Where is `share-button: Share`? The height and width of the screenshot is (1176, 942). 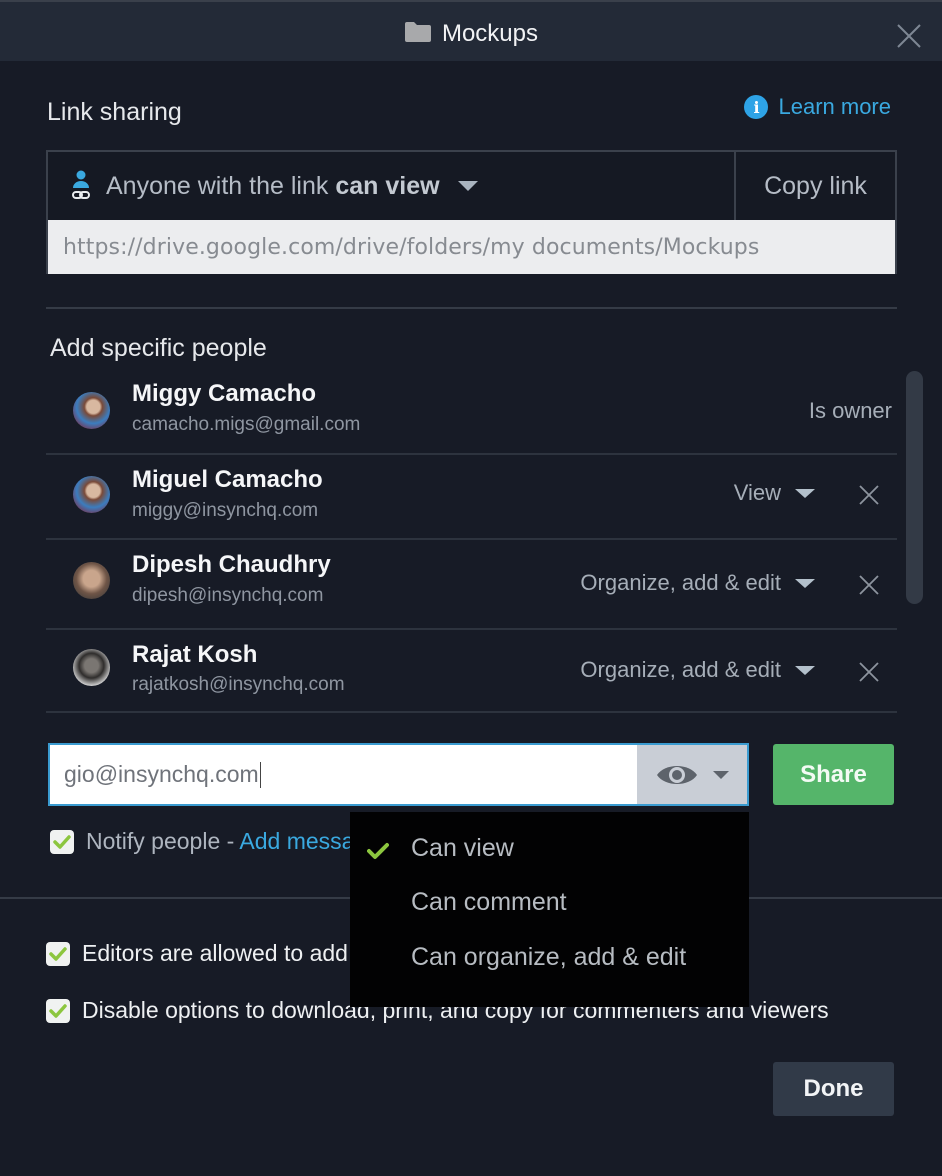 share-button: Share is located at coordinates (833, 774).